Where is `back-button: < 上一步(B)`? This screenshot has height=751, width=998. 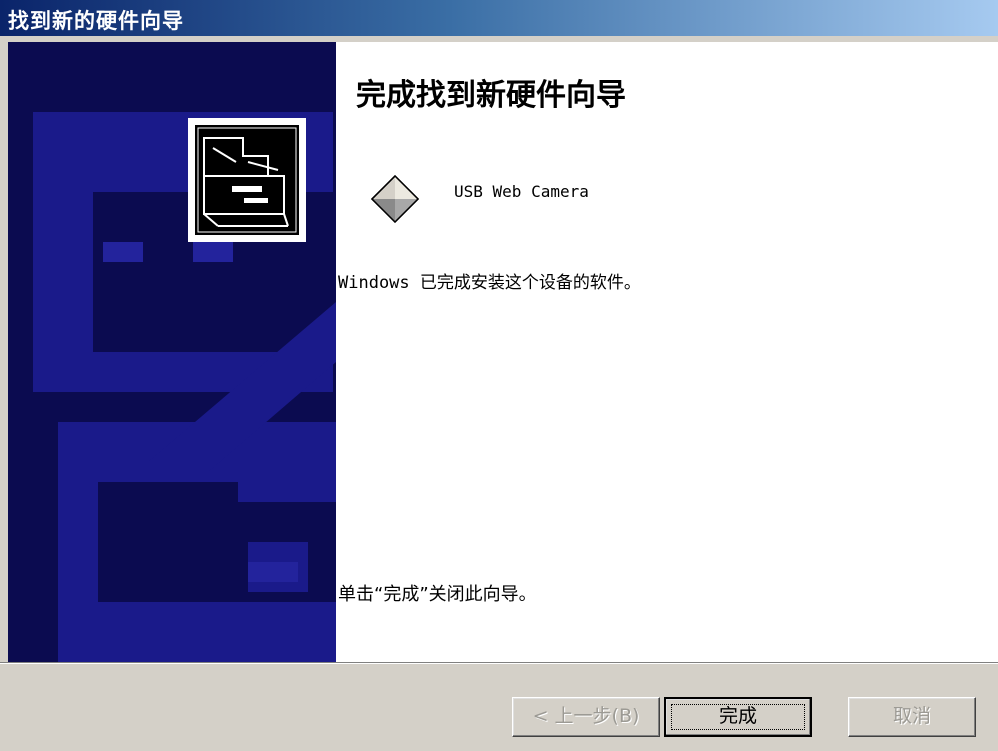 back-button: < 上一步(B) is located at coordinates (586, 717).